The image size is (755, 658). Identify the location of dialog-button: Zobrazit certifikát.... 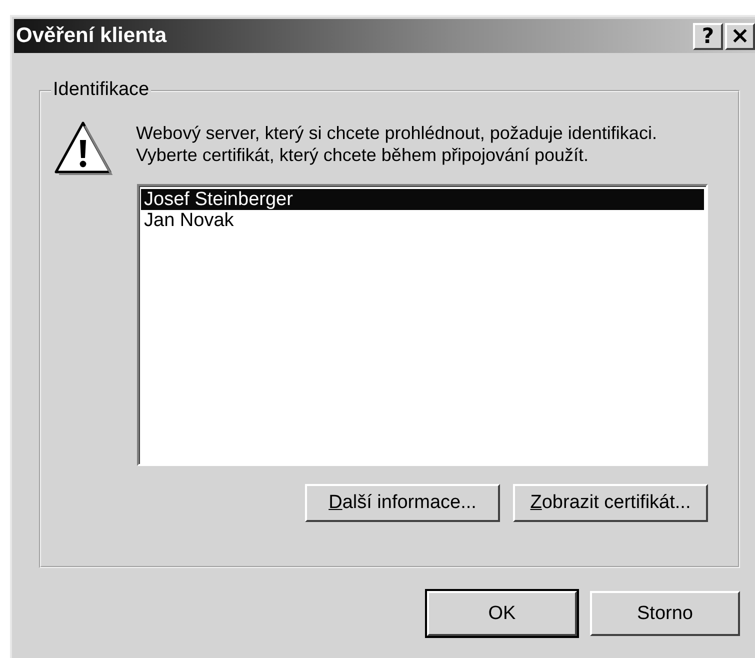
(610, 503).